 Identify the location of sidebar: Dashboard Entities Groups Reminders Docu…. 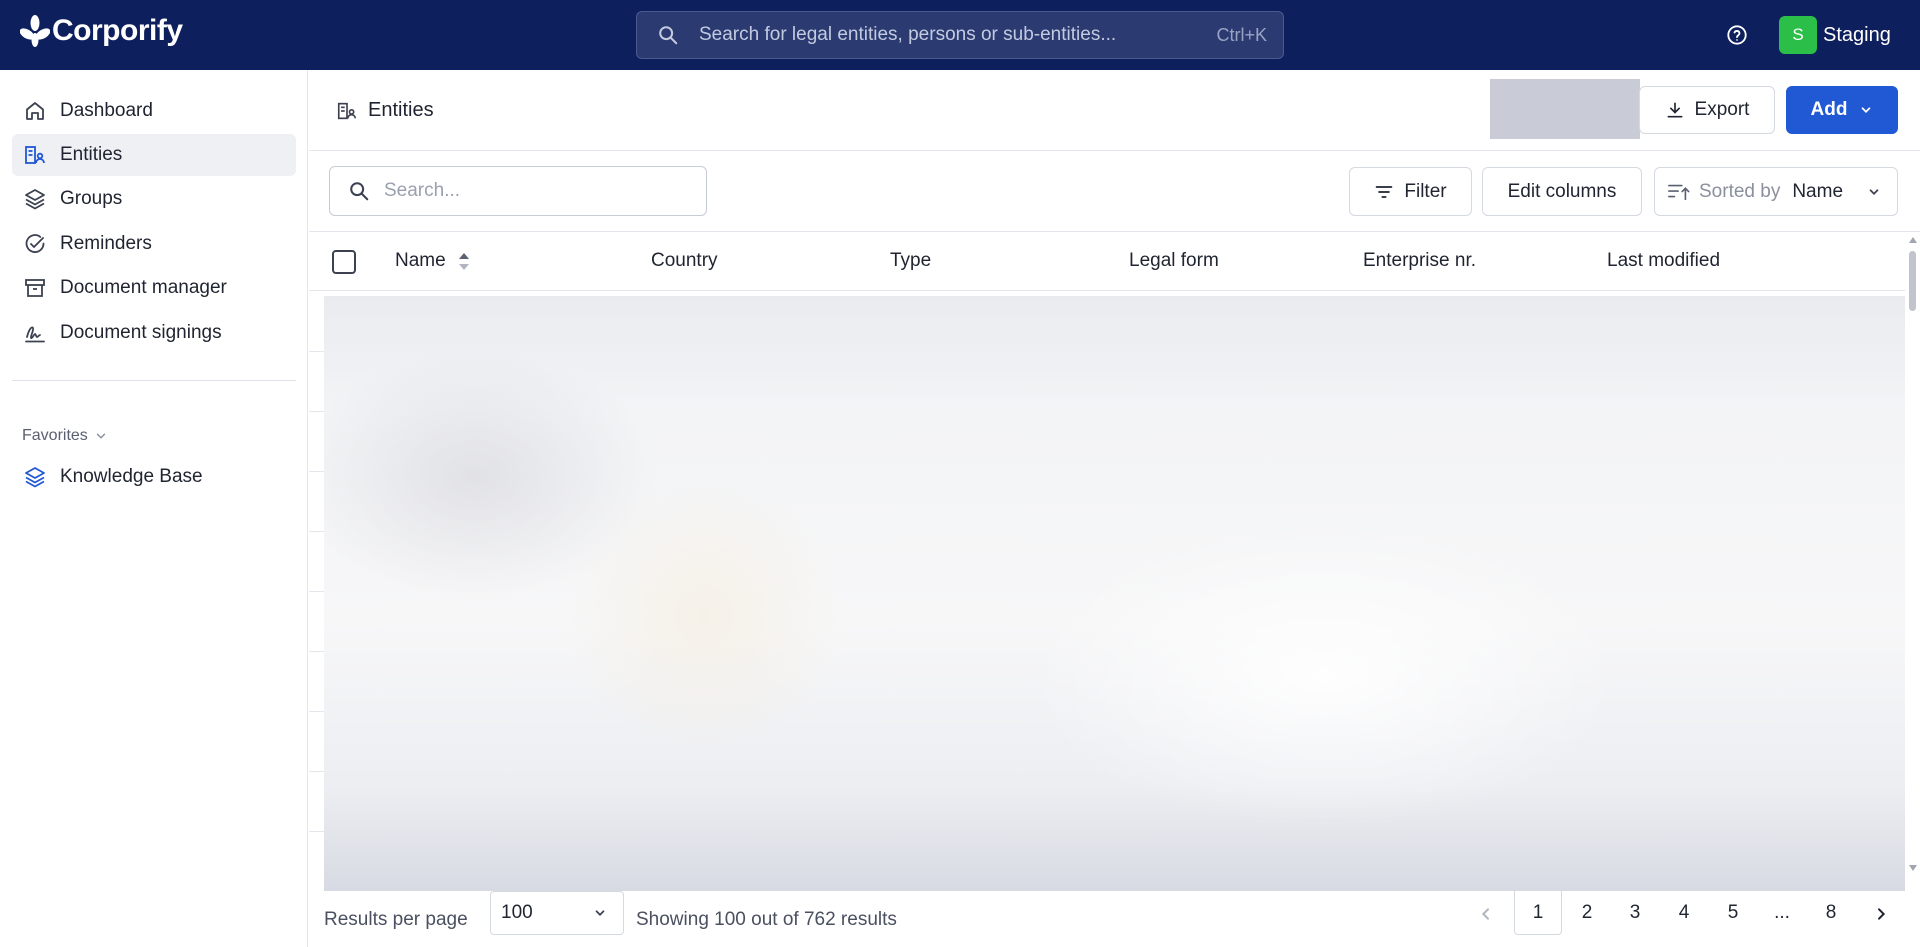
(154, 508).